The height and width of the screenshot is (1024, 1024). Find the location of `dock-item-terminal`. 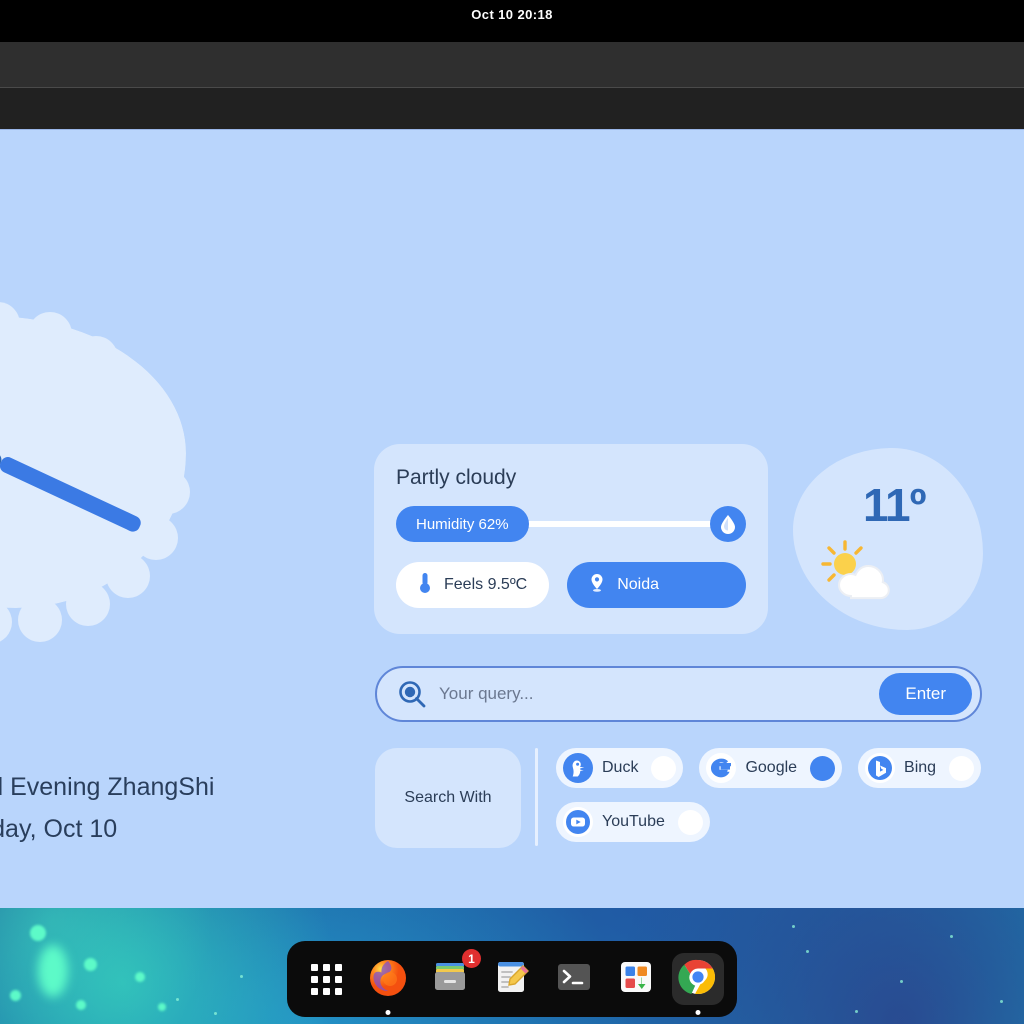

dock-item-terminal is located at coordinates (574, 979).